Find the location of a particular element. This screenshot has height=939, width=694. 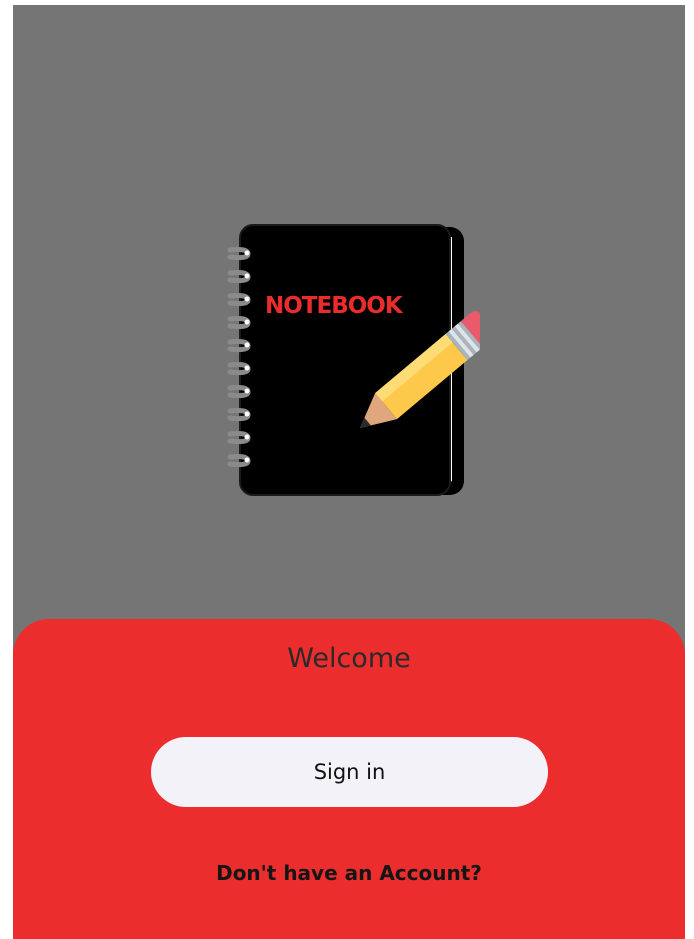

sign-in-button: Sign in is located at coordinates (349, 772).